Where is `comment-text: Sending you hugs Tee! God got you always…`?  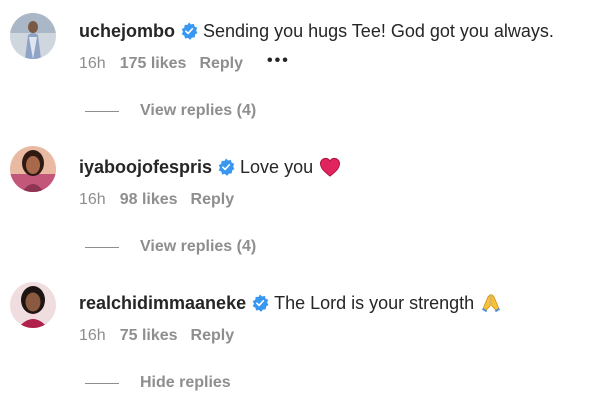 comment-text: Sending you hugs Tee! God got you always… is located at coordinates (378, 31).